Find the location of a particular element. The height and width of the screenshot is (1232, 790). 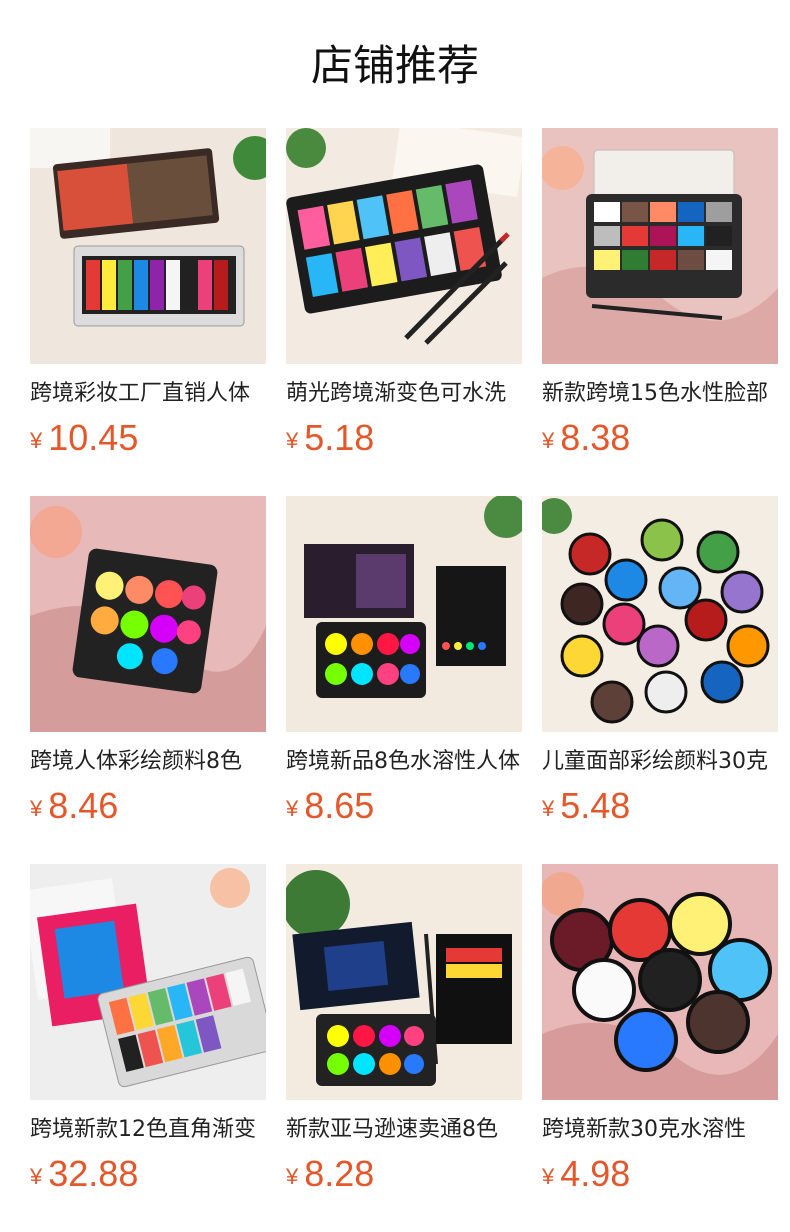

product-card: 跨境新款12色直角渐变 ¥32.88 is located at coordinates (148, 1029).